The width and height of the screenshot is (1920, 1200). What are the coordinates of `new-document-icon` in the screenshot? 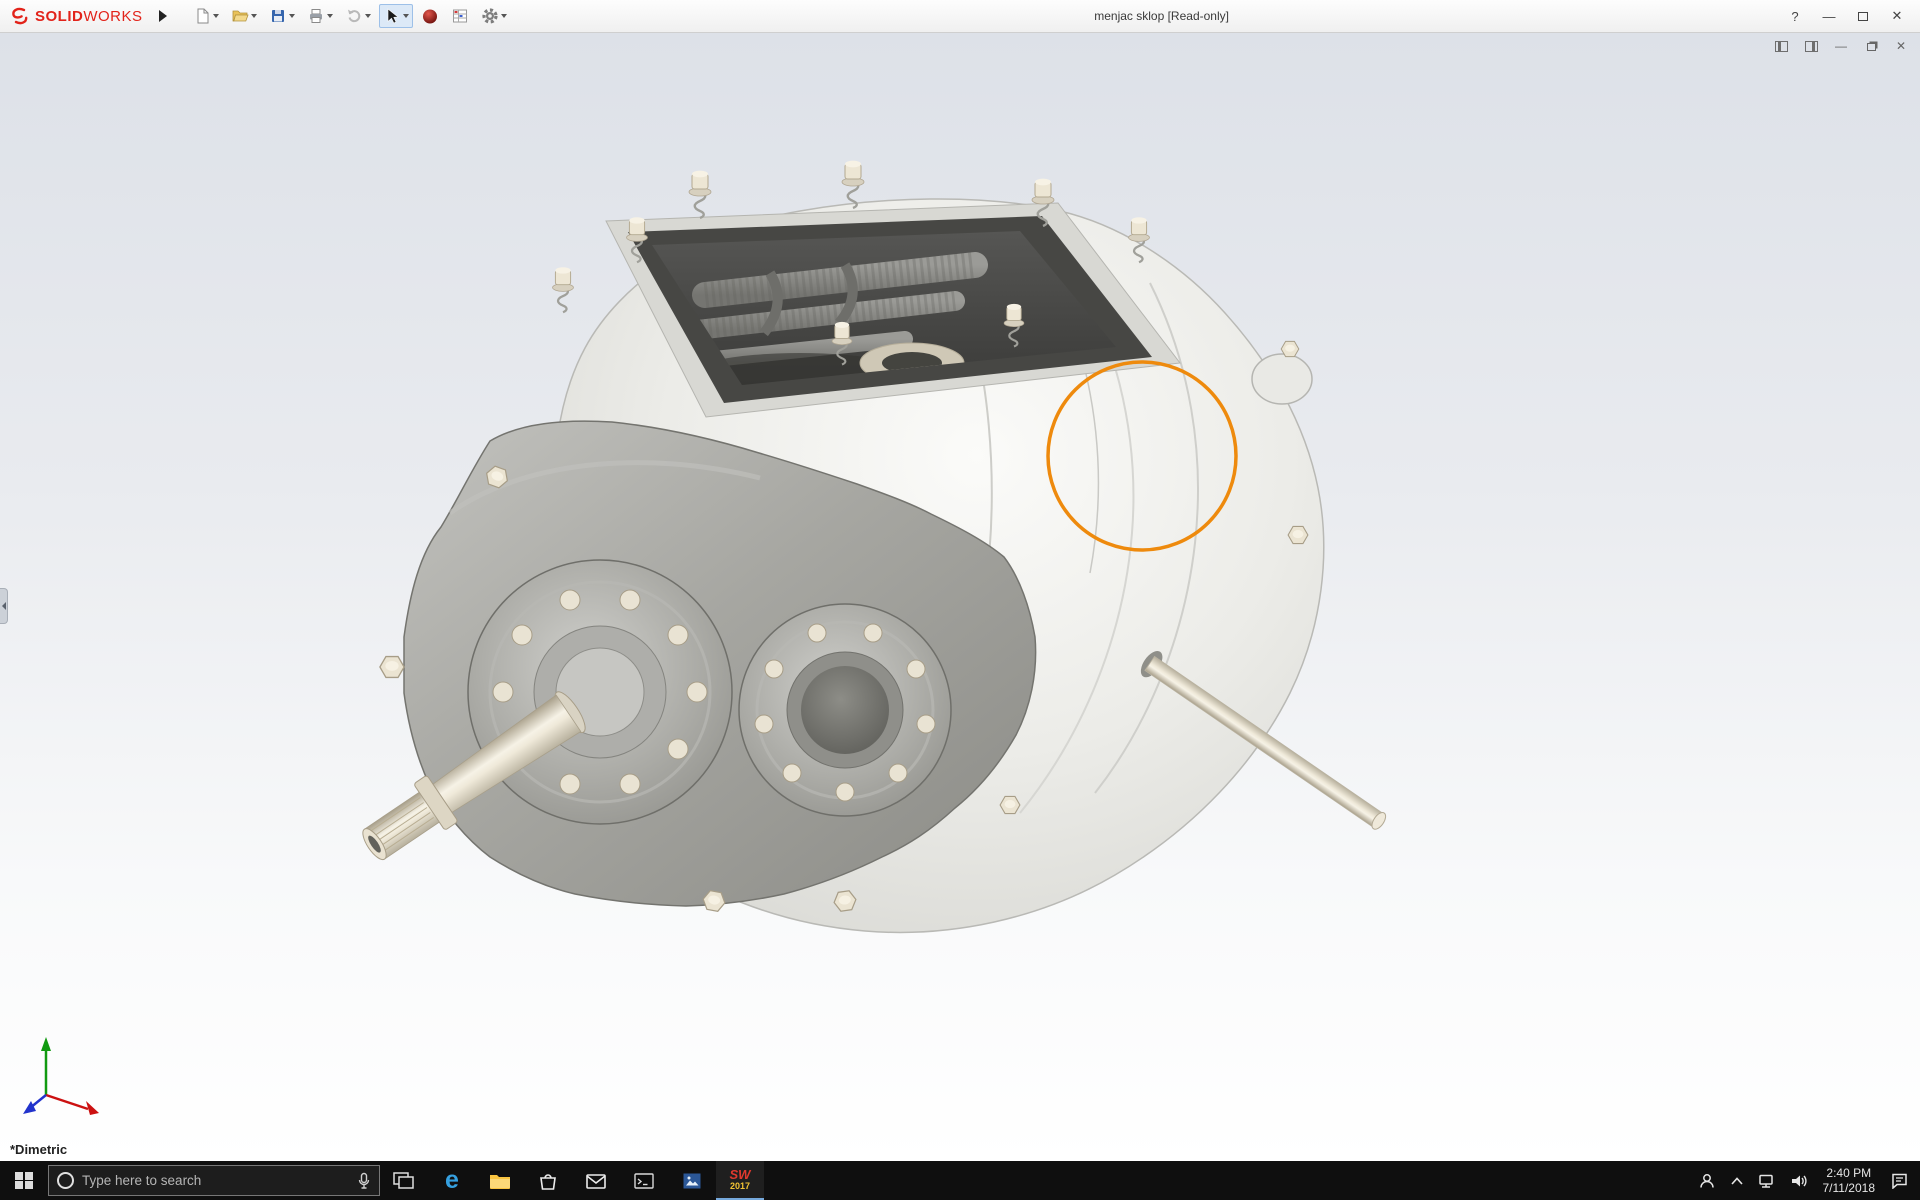 It's located at (203, 16).